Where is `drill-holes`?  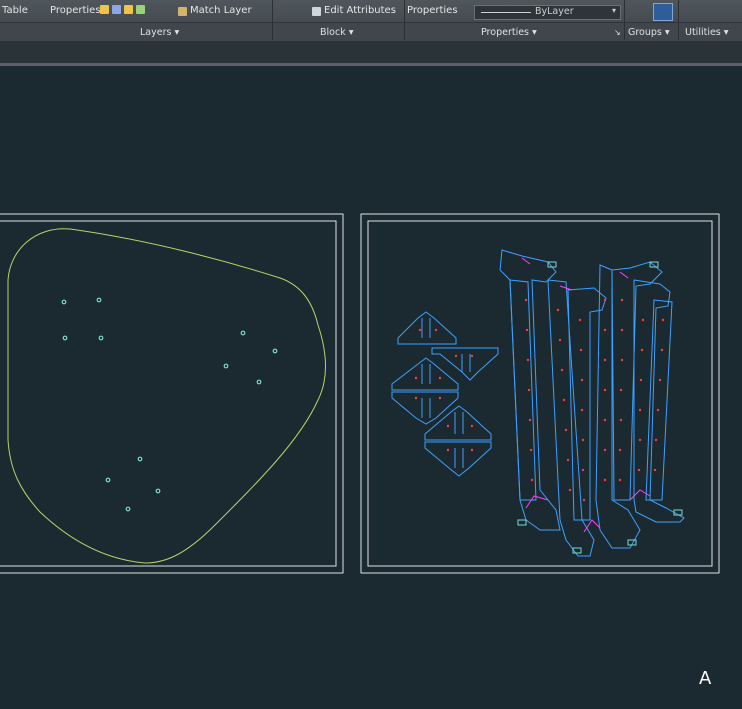
drill-holes is located at coordinates (169, 404).